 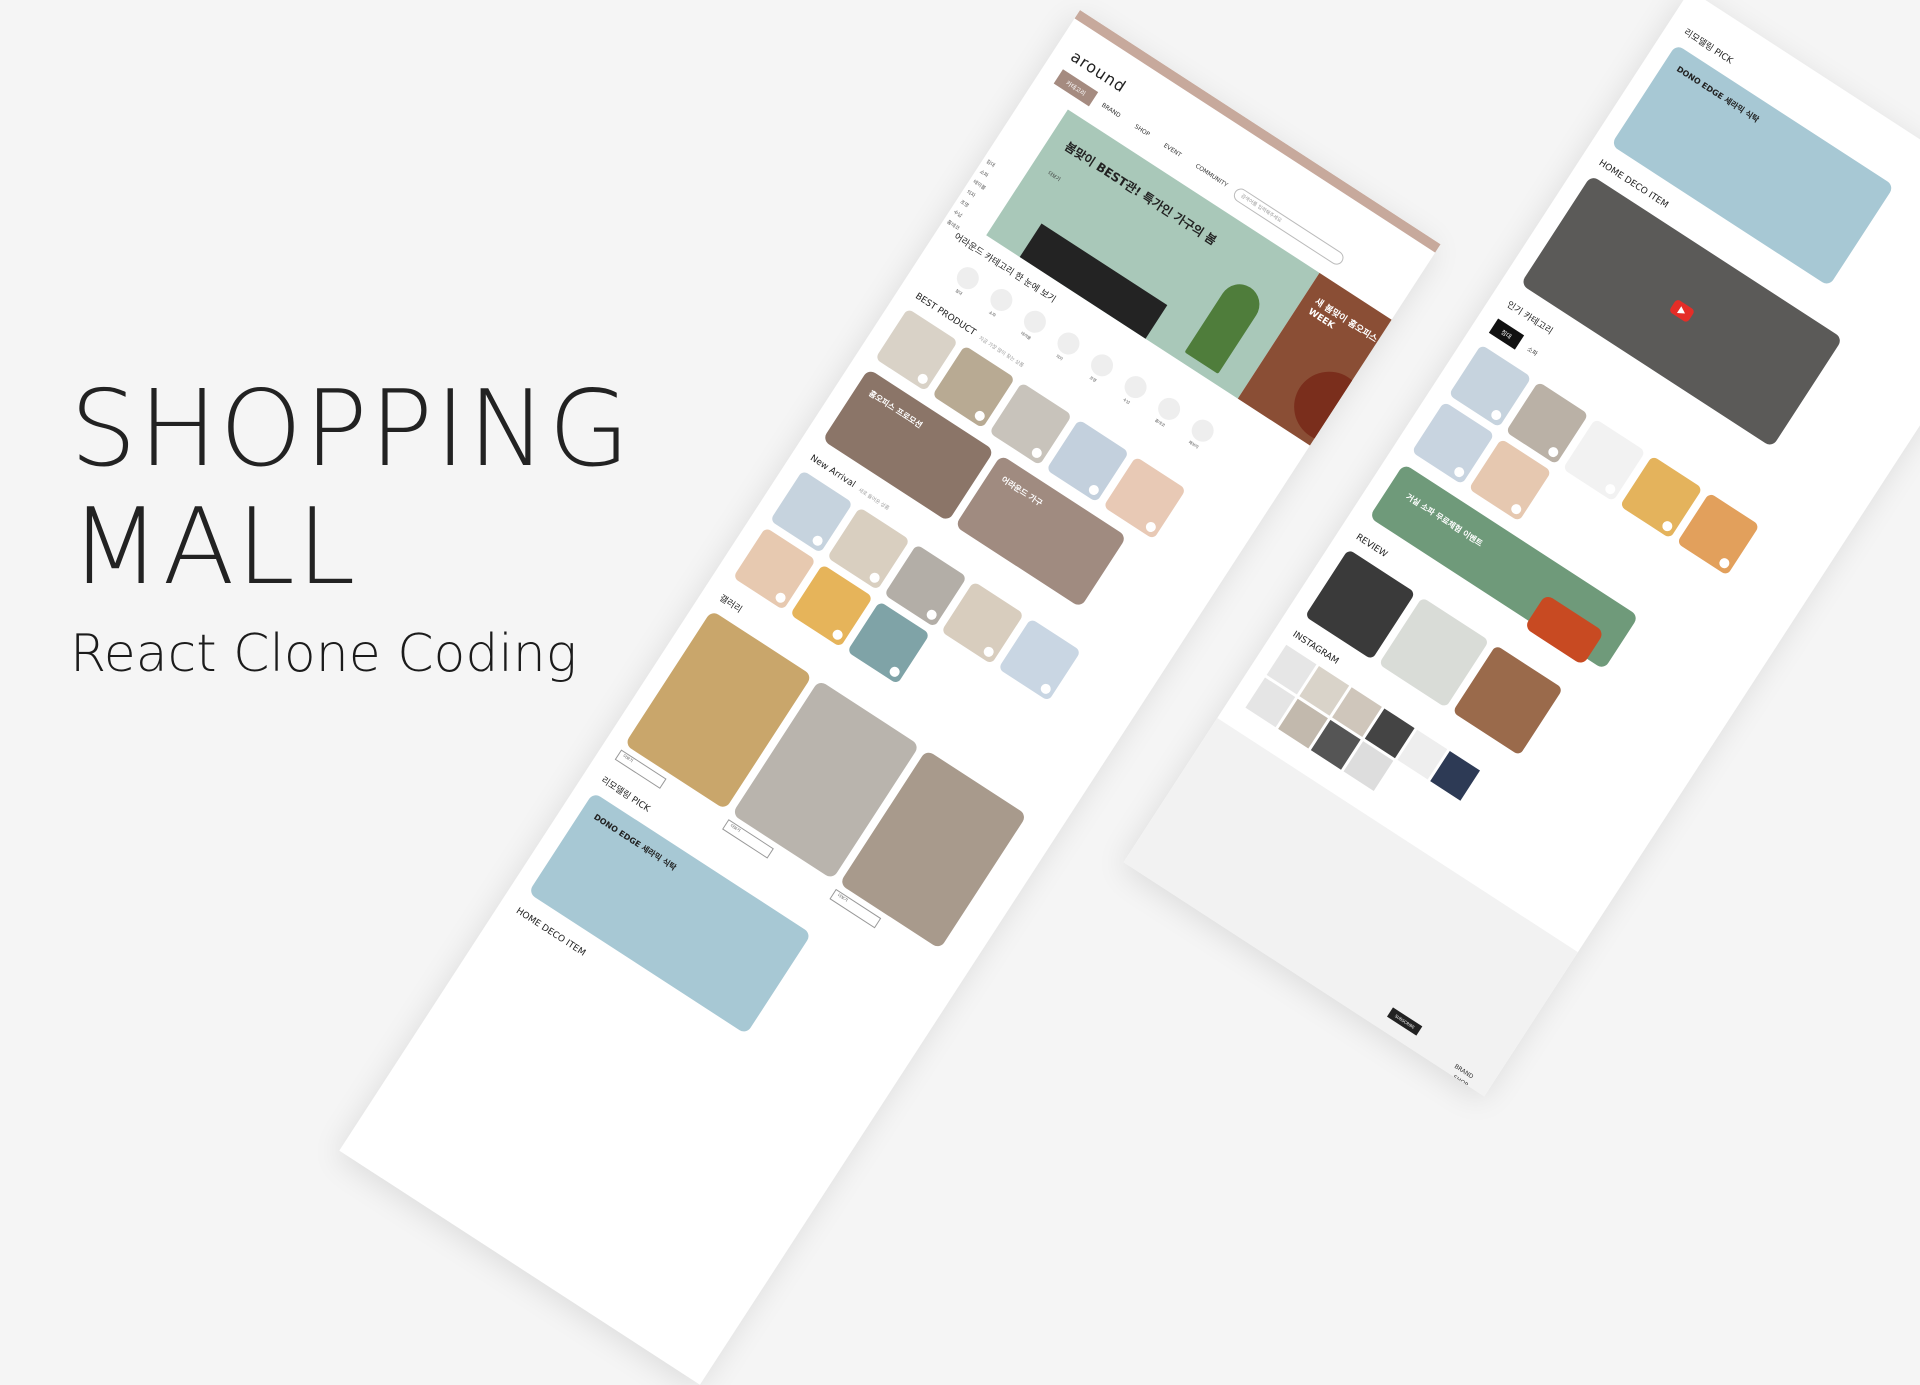 What do you see at coordinates (1226, 325) in the screenshot?
I see `plant-image` at bounding box center [1226, 325].